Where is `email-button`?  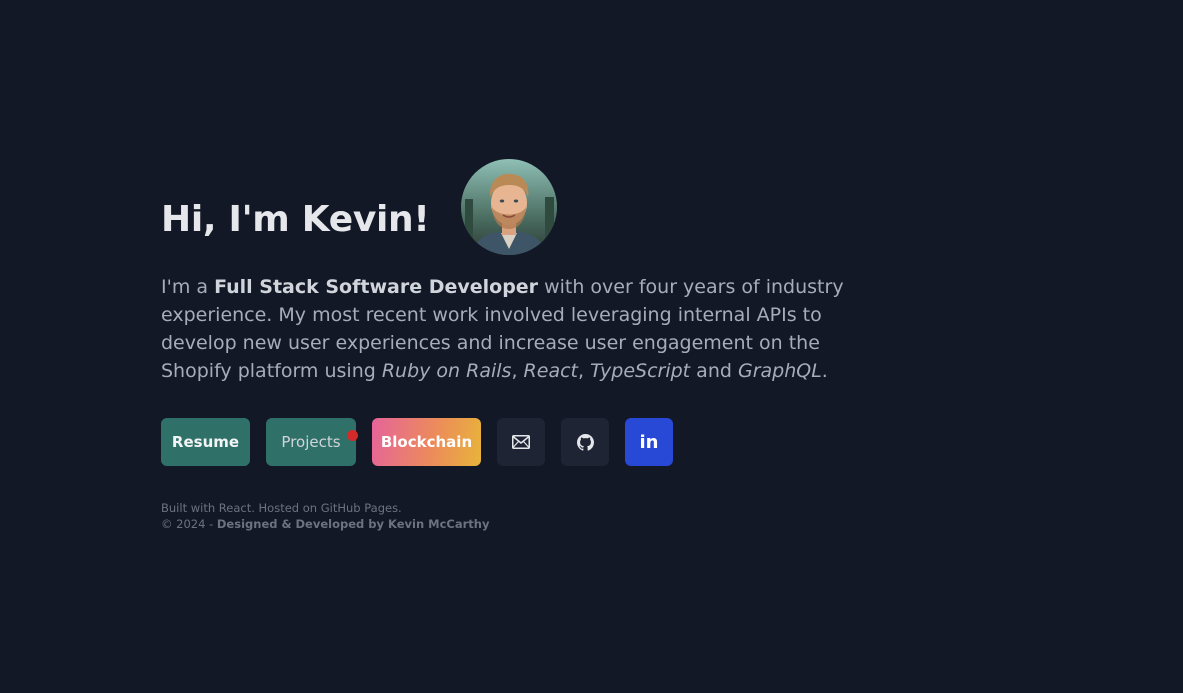
email-button is located at coordinates (521, 442).